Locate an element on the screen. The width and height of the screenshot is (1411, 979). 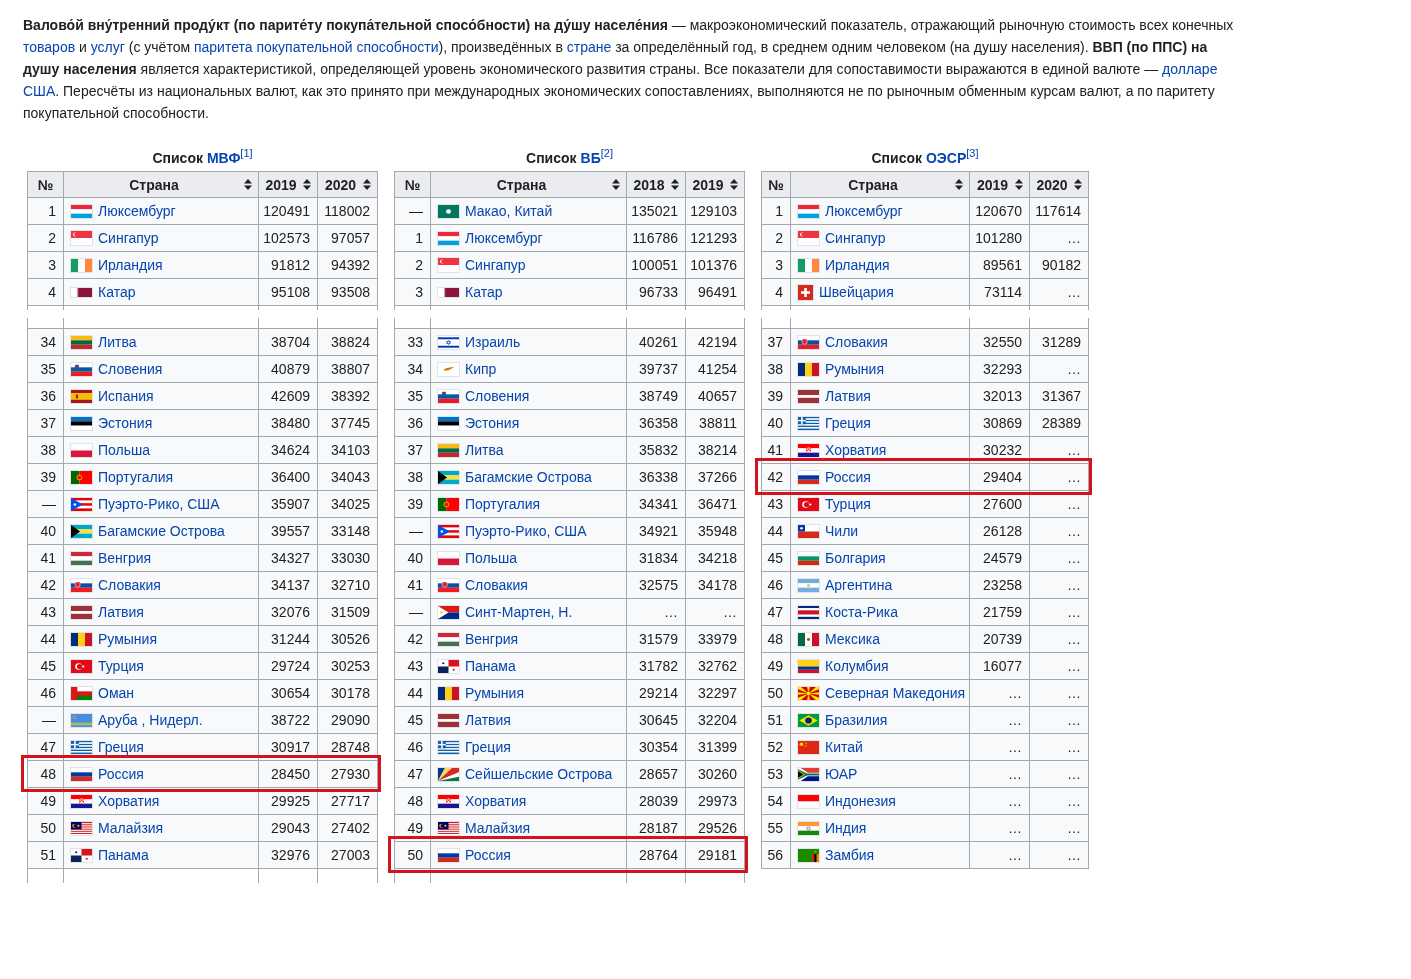
reference-link: [3] is located at coordinates (972, 153).